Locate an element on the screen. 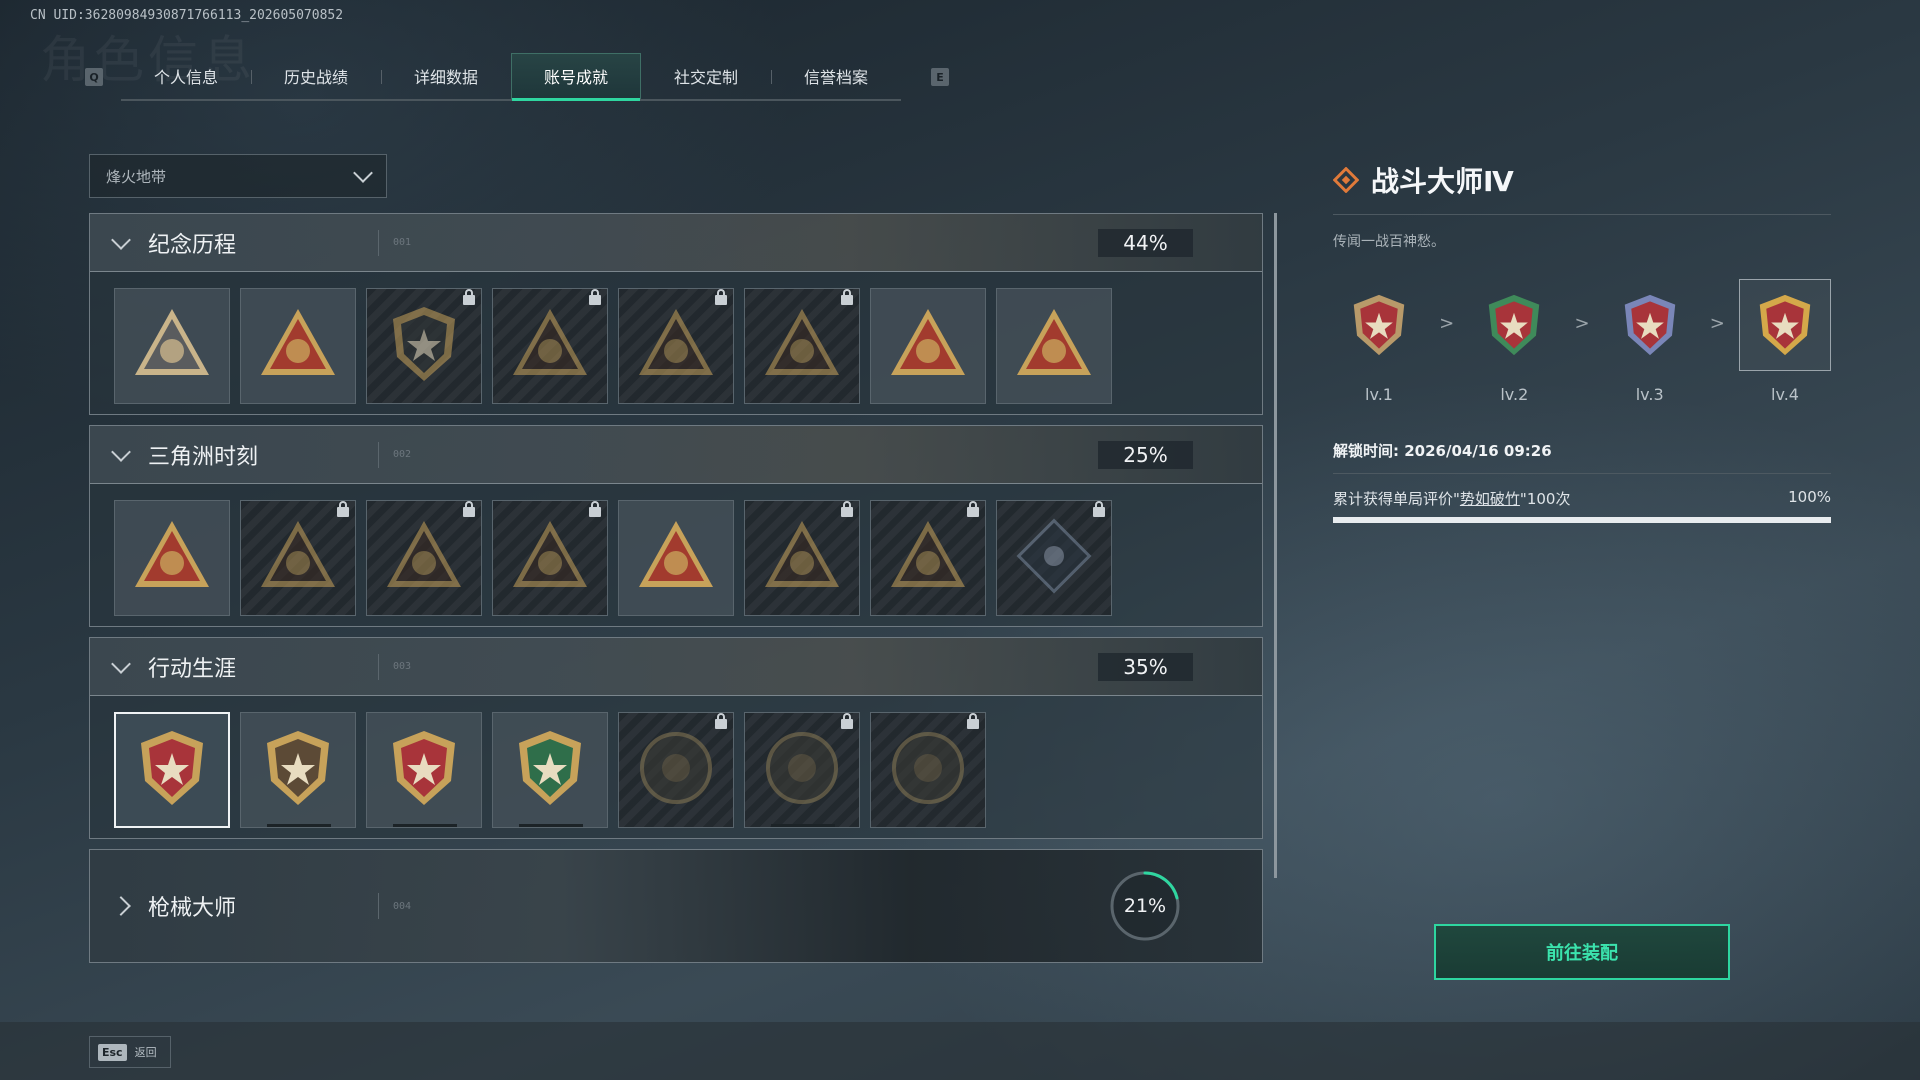  wolf-emblem-icon is located at coordinates (802, 558).